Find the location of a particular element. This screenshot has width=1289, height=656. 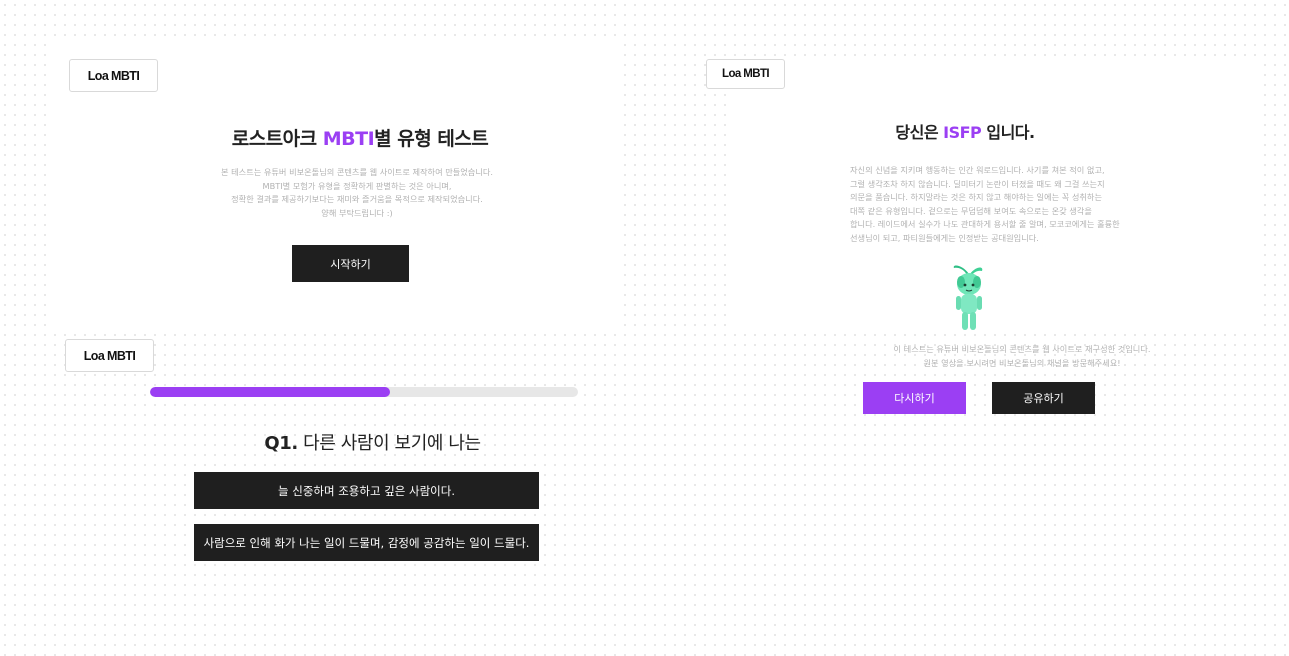

result-description-line: 의문을 품습니다. 하지말라는 것은 하지 않고 해야하는 일에는 꼭 성취하는 is located at coordinates (976, 197).